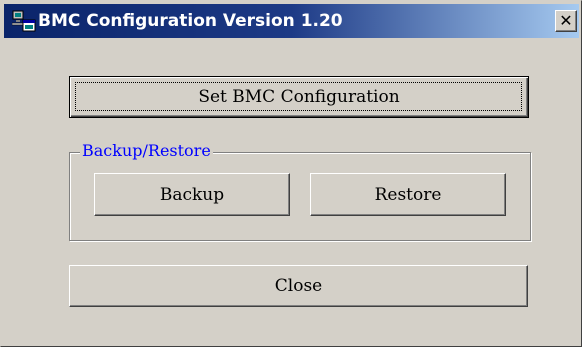 This screenshot has height=347, width=582. I want to click on set-bmc-configuration-button: Set BMC Configuration, so click(299, 97).